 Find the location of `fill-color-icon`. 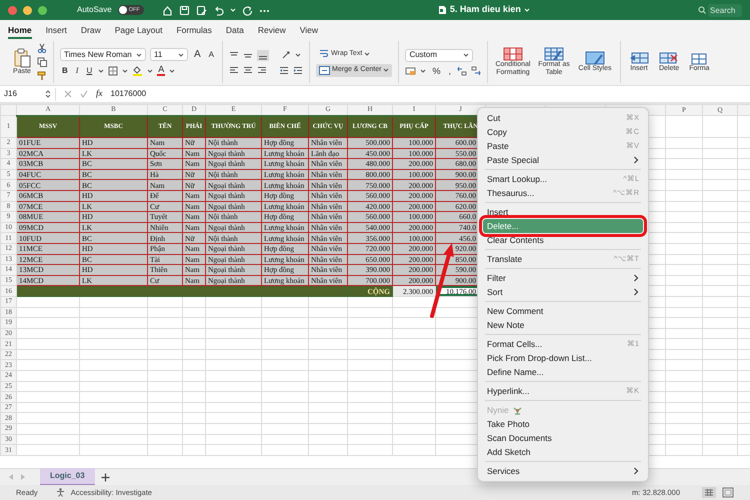

fill-color-icon is located at coordinates (138, 70).